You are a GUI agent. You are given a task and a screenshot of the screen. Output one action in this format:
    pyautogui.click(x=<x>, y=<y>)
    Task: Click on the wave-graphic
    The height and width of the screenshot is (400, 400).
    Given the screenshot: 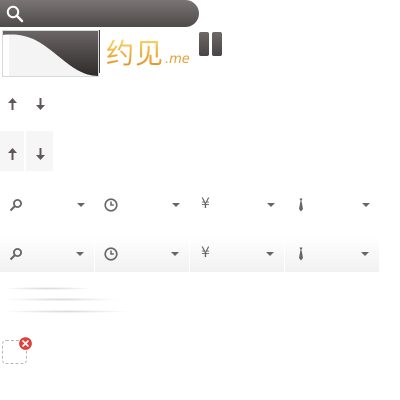 What is the action you would take?
    pyautogui.click(x=50, y=53)
    